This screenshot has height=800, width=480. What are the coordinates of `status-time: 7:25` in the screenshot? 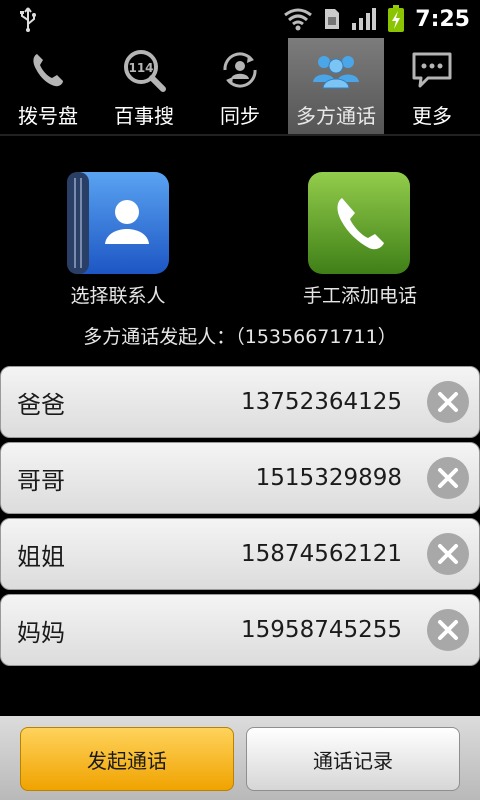 It's located at (442, 19).